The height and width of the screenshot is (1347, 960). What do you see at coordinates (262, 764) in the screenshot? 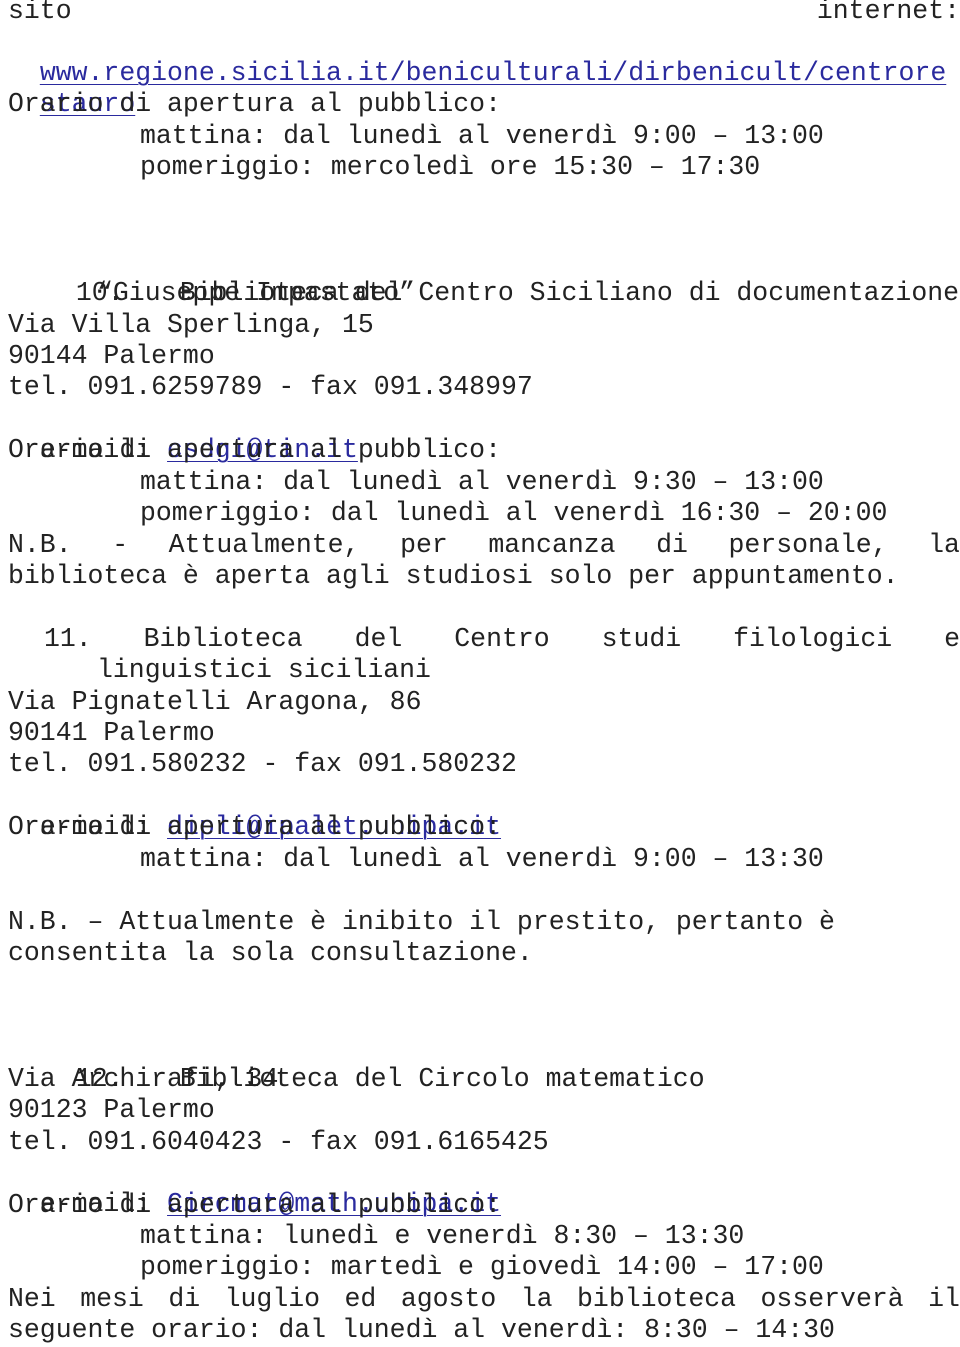
I see `entry-11-phone: tel. 091.580232 - fax 091.580232` at bounding box center [262, 764].